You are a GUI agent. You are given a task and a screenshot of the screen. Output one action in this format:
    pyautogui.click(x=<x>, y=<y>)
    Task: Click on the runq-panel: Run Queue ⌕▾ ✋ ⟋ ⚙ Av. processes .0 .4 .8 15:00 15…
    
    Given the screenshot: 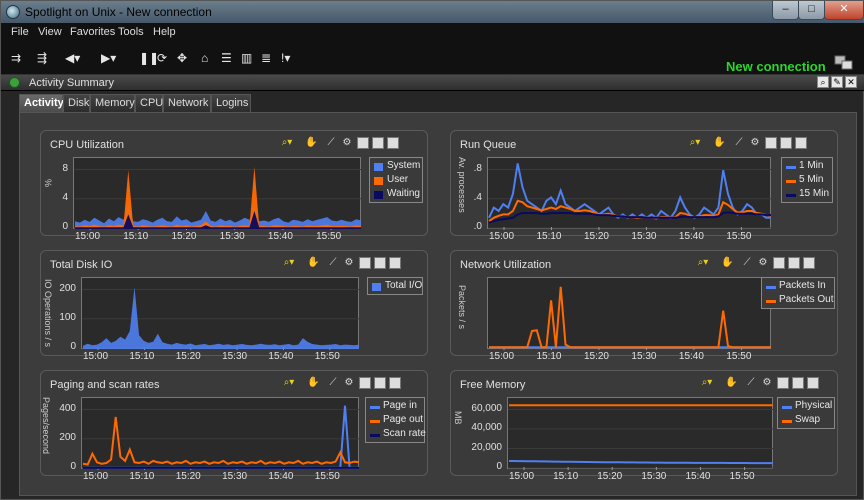 What is the action you would take?
    pyautogui.click(x=644, y=186)
    